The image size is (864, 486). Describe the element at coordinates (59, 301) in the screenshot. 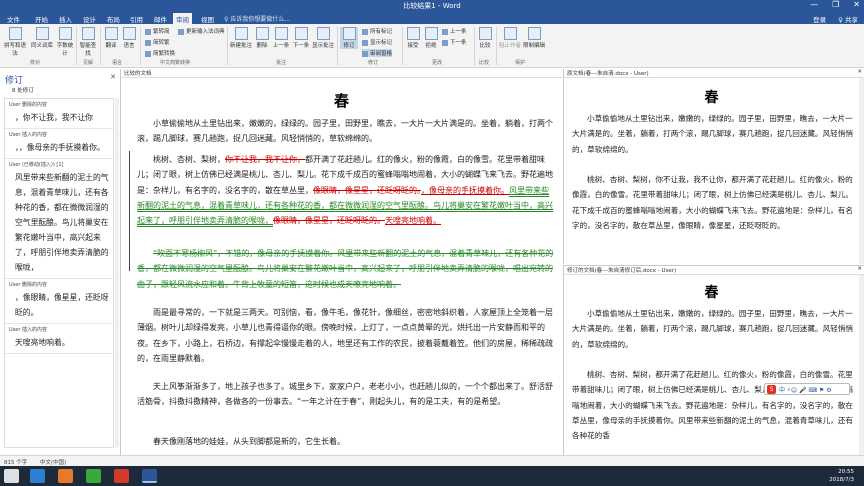

I see `revision-item: User 删除的内容 ，像眼睛，像星星，还眨呀眨的。` at that location.